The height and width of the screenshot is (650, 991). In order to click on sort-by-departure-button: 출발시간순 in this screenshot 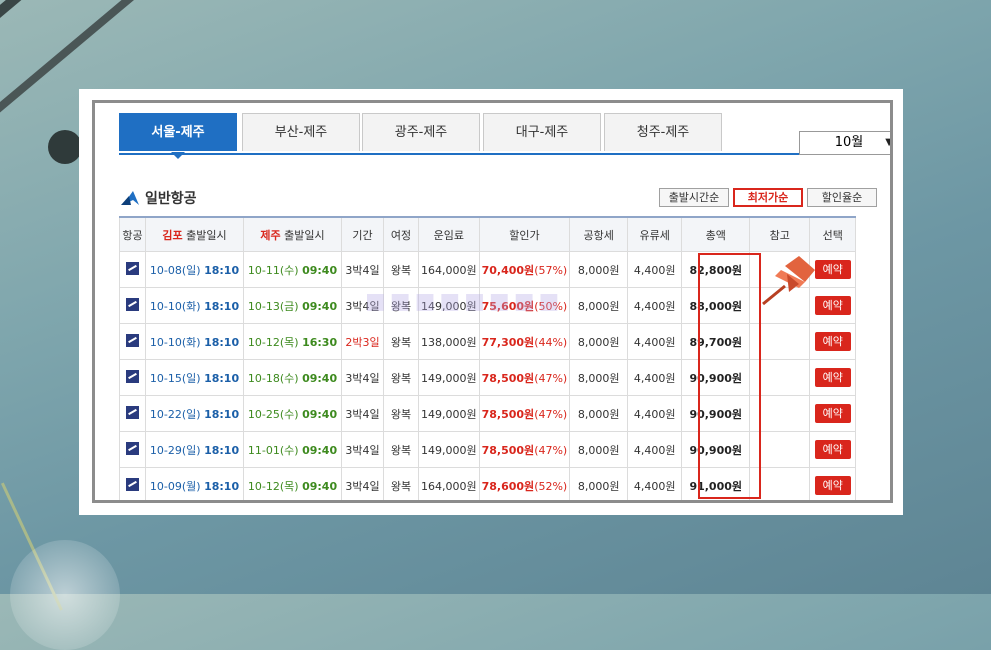, I will do `click(694, 197)`.